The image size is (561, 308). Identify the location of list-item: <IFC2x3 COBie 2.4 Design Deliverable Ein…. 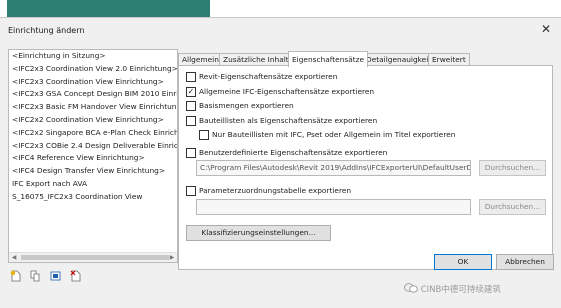
(93, 146).